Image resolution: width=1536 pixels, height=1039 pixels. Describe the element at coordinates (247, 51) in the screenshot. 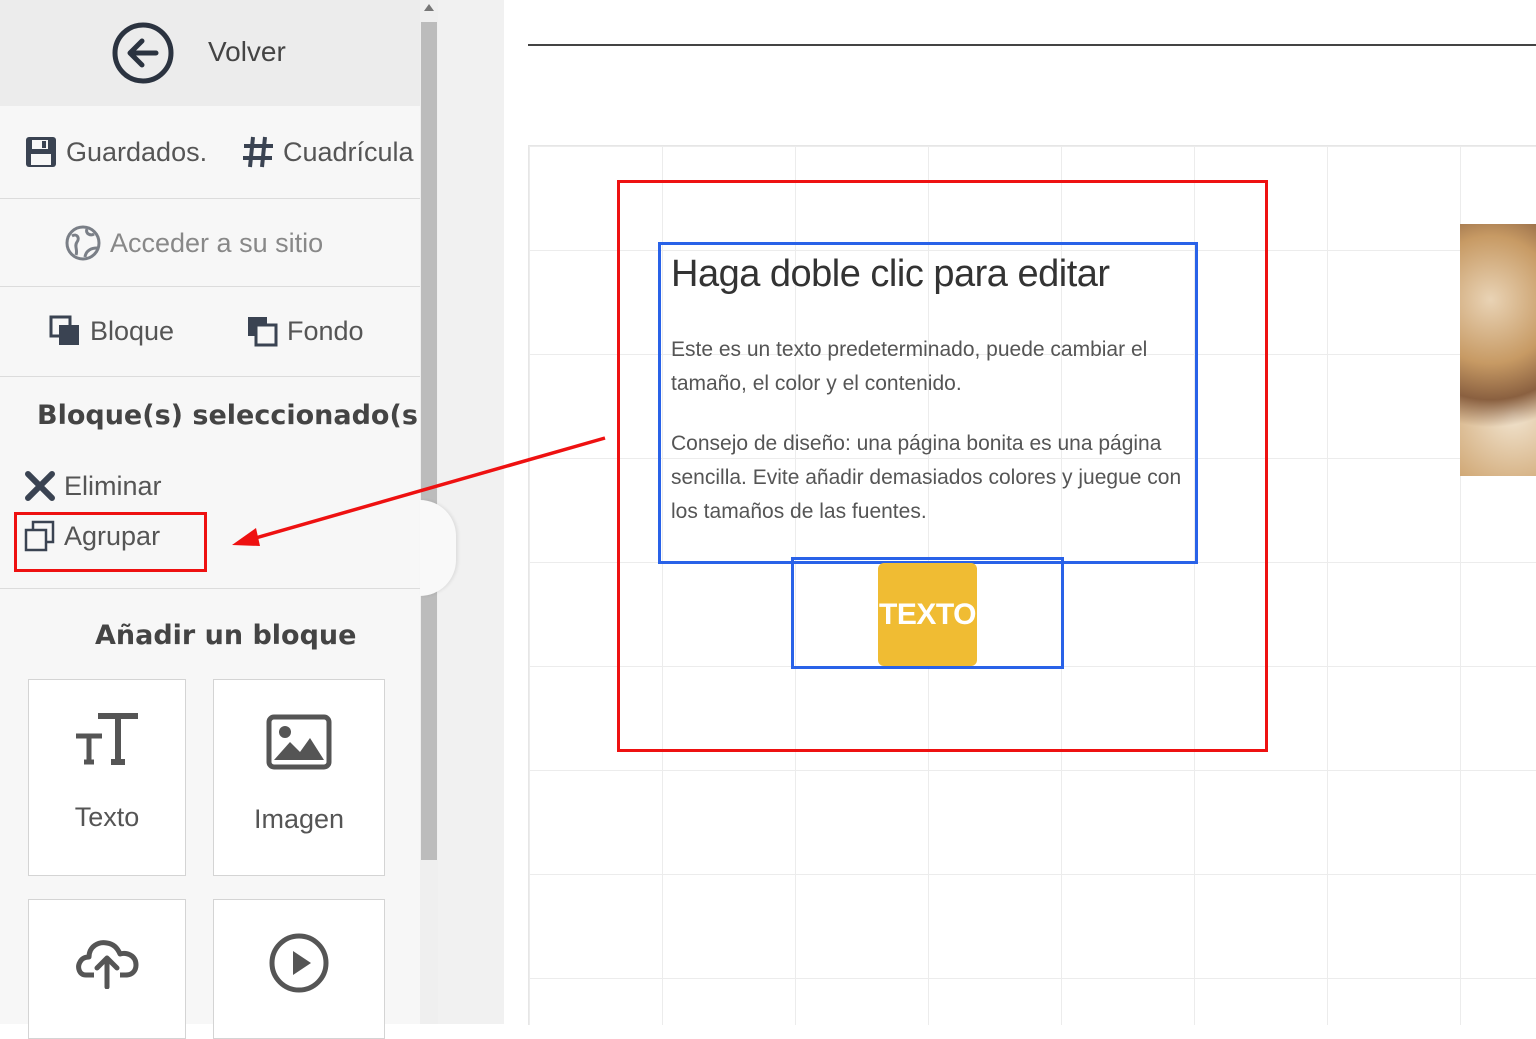

I see `back-label: Volver` at that location.